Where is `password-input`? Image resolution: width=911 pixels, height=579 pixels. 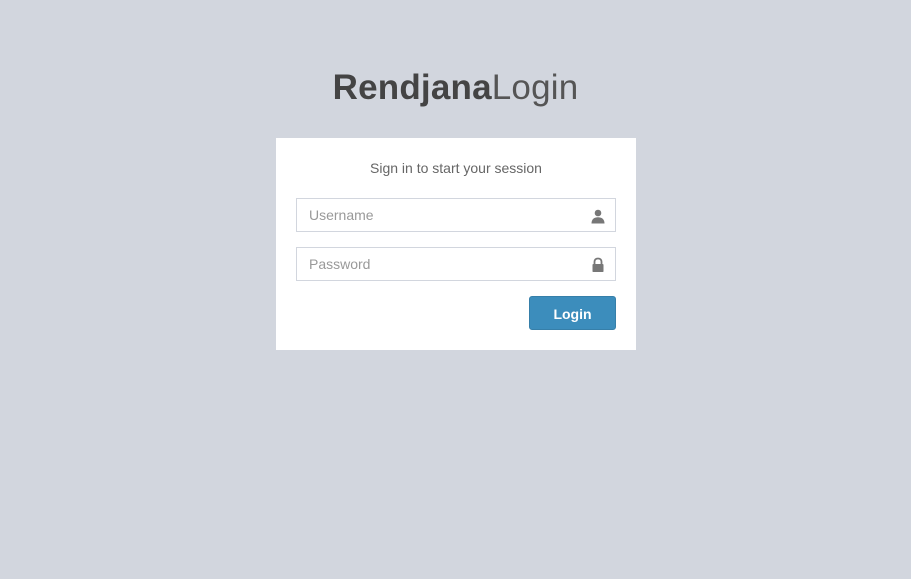 password-input is located at coordinates (456, 264).